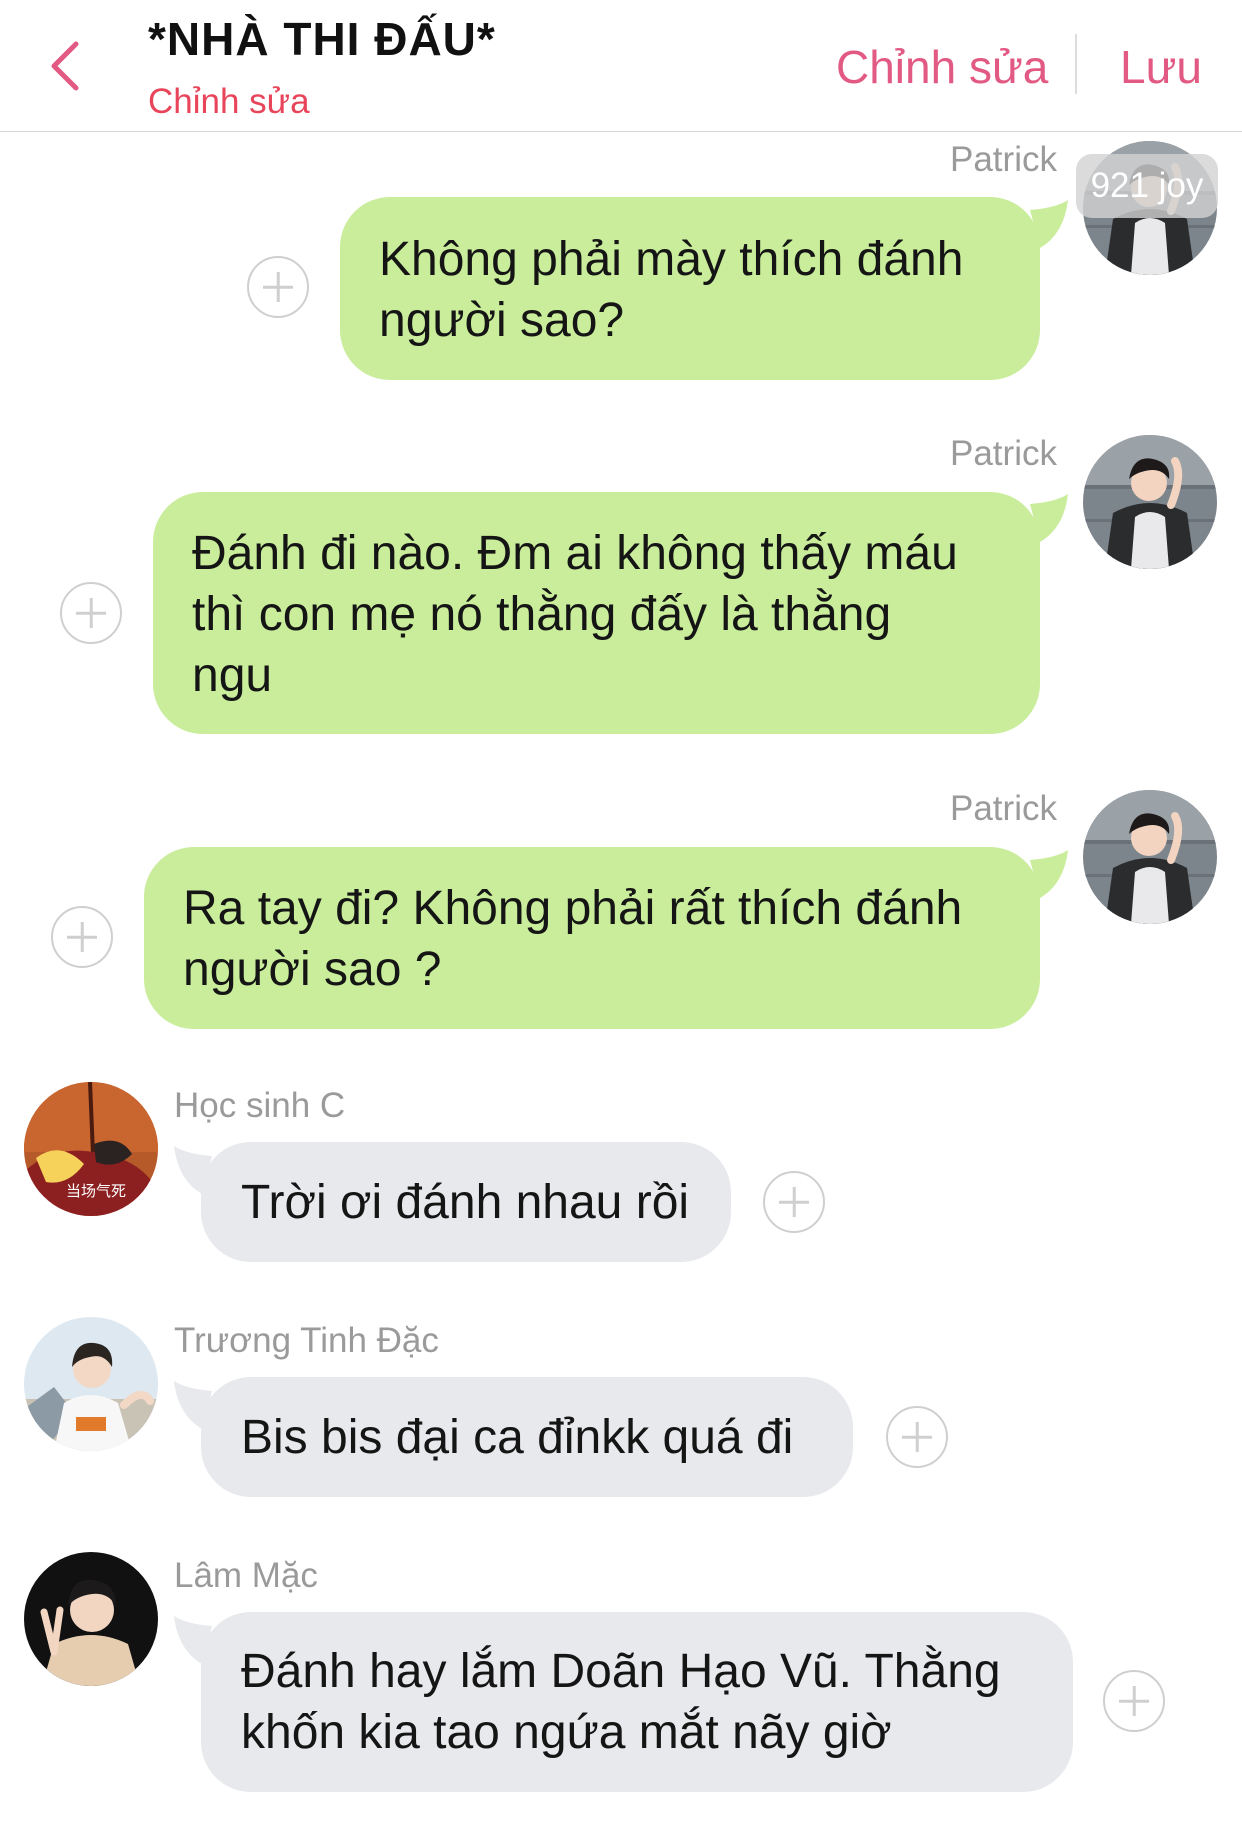 Image resolution: width=1242 pixels, height=1832 pixels. I want to click on message-line: Đánh đi nào. Đm ai không thấy máu, so click(575, 553).